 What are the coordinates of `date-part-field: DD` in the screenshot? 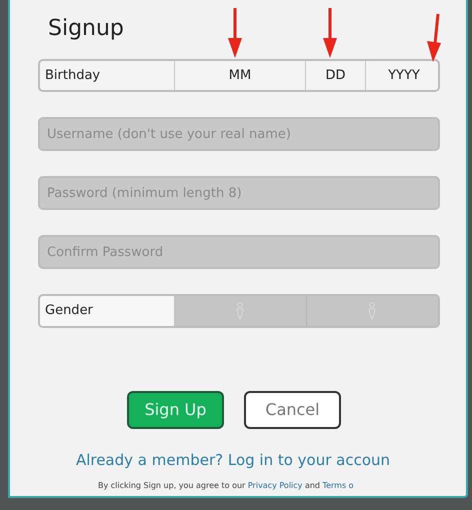 It's located at (335, 75).